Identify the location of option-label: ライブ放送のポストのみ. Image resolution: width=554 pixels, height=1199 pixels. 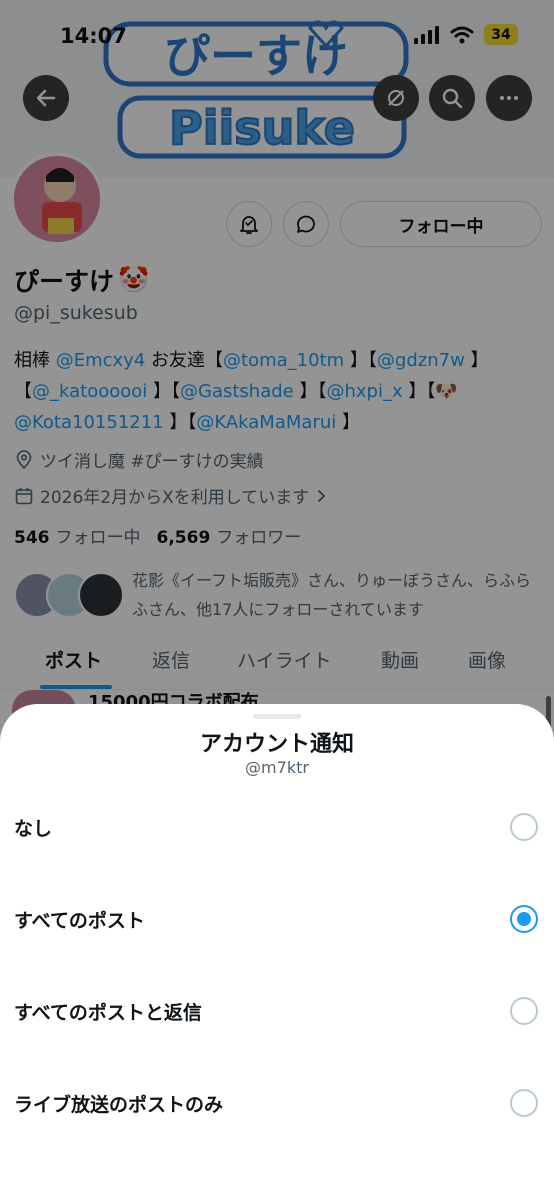
(119, 1105).